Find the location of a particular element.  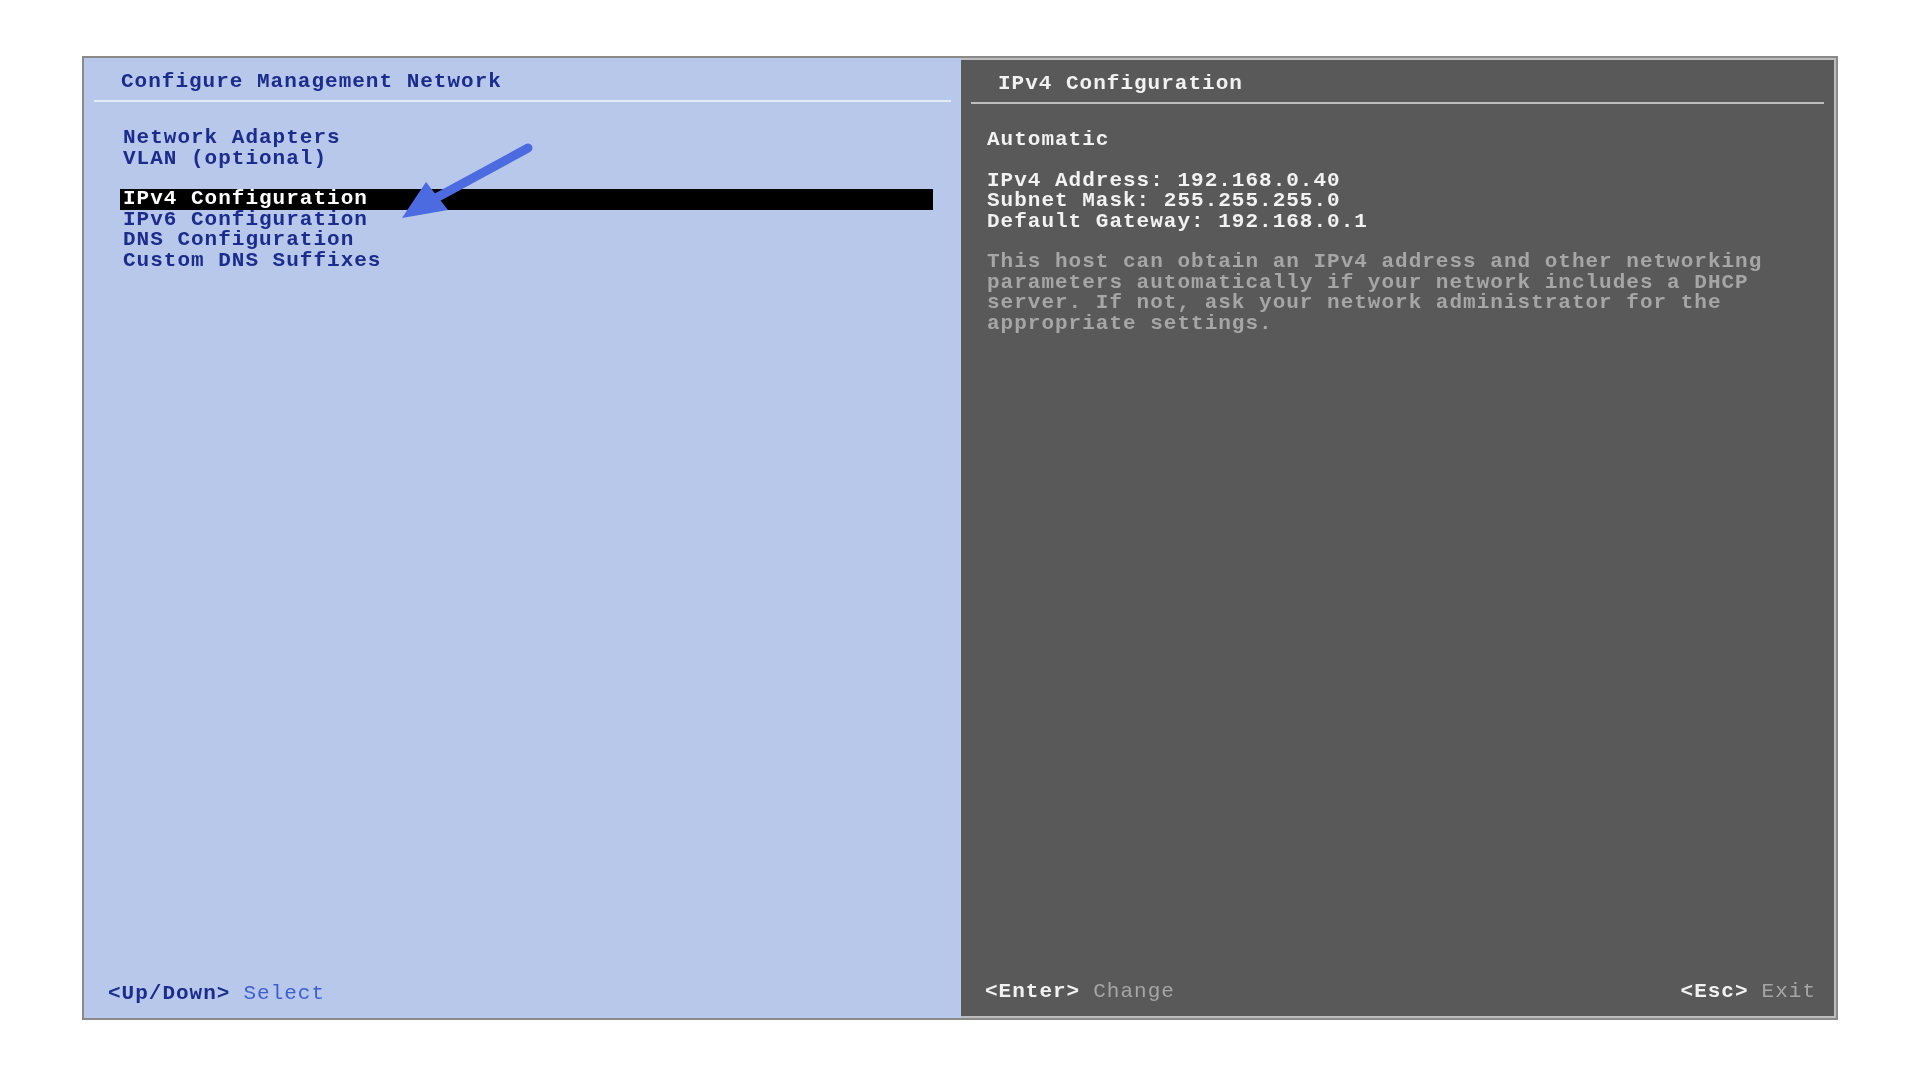

menu-item: IPv4 Configuration is located at coordinates (526, 199).